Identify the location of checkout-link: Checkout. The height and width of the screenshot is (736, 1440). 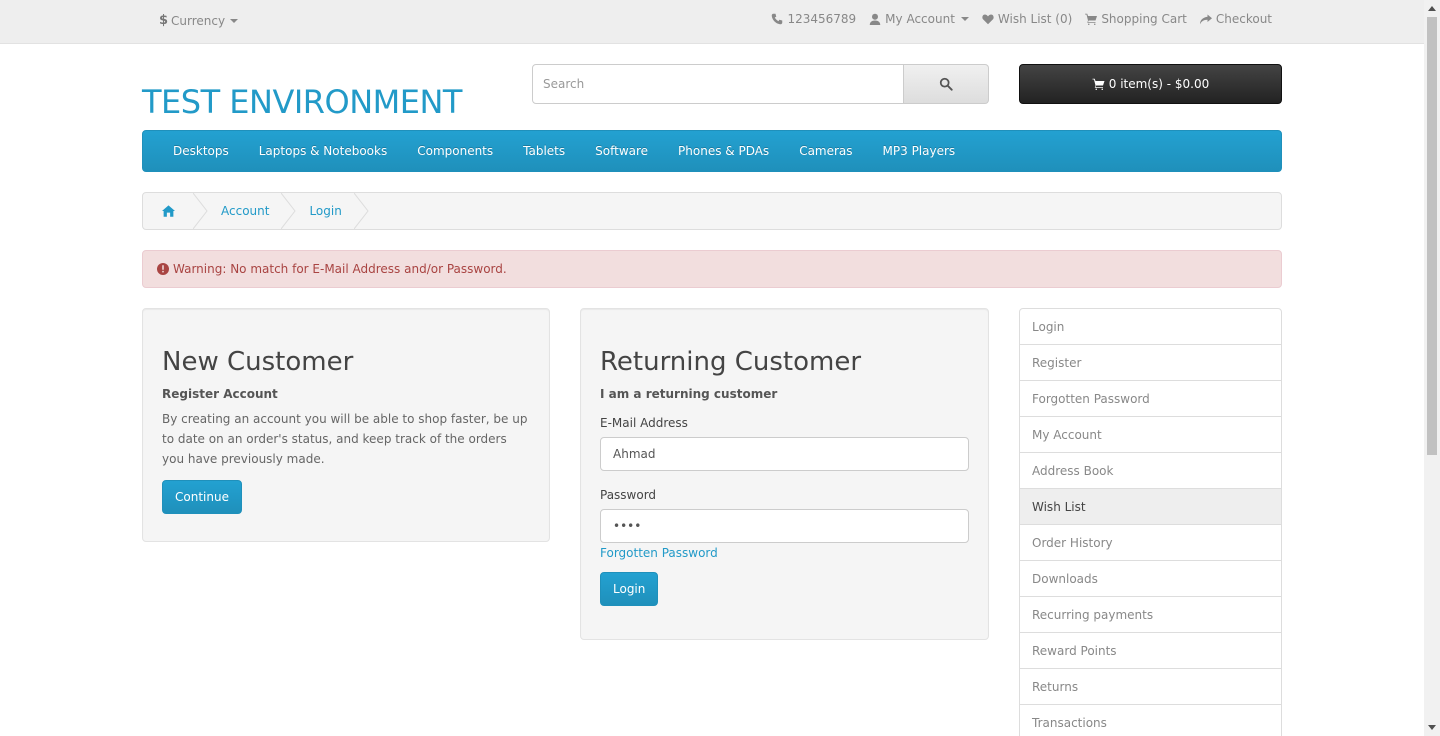
(1235, 19).